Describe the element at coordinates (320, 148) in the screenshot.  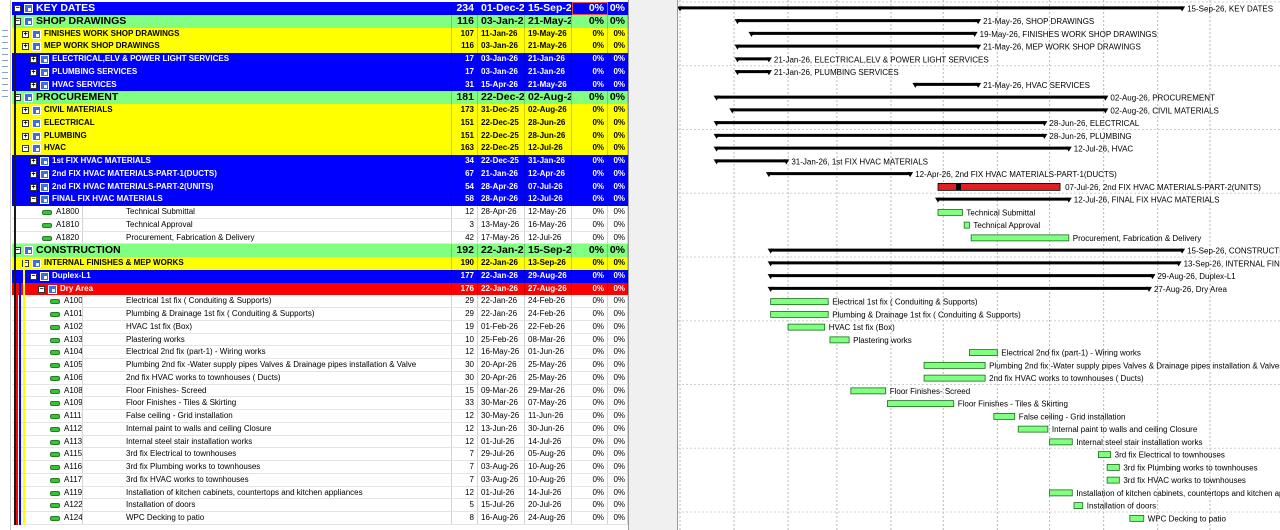
I see `wbs-row: − HVAC 163 22-Dec-25 12-Jul-26 0% 0%` at that location.